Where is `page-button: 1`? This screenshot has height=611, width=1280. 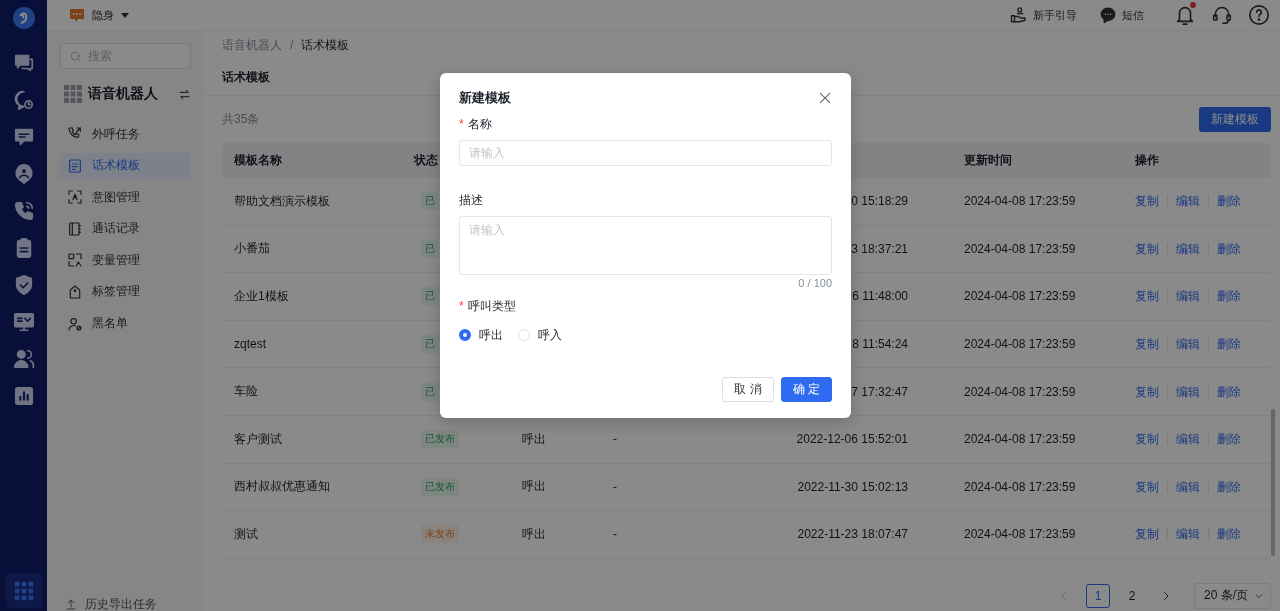
page-button: 1 is located at coordinates (1098, 595).